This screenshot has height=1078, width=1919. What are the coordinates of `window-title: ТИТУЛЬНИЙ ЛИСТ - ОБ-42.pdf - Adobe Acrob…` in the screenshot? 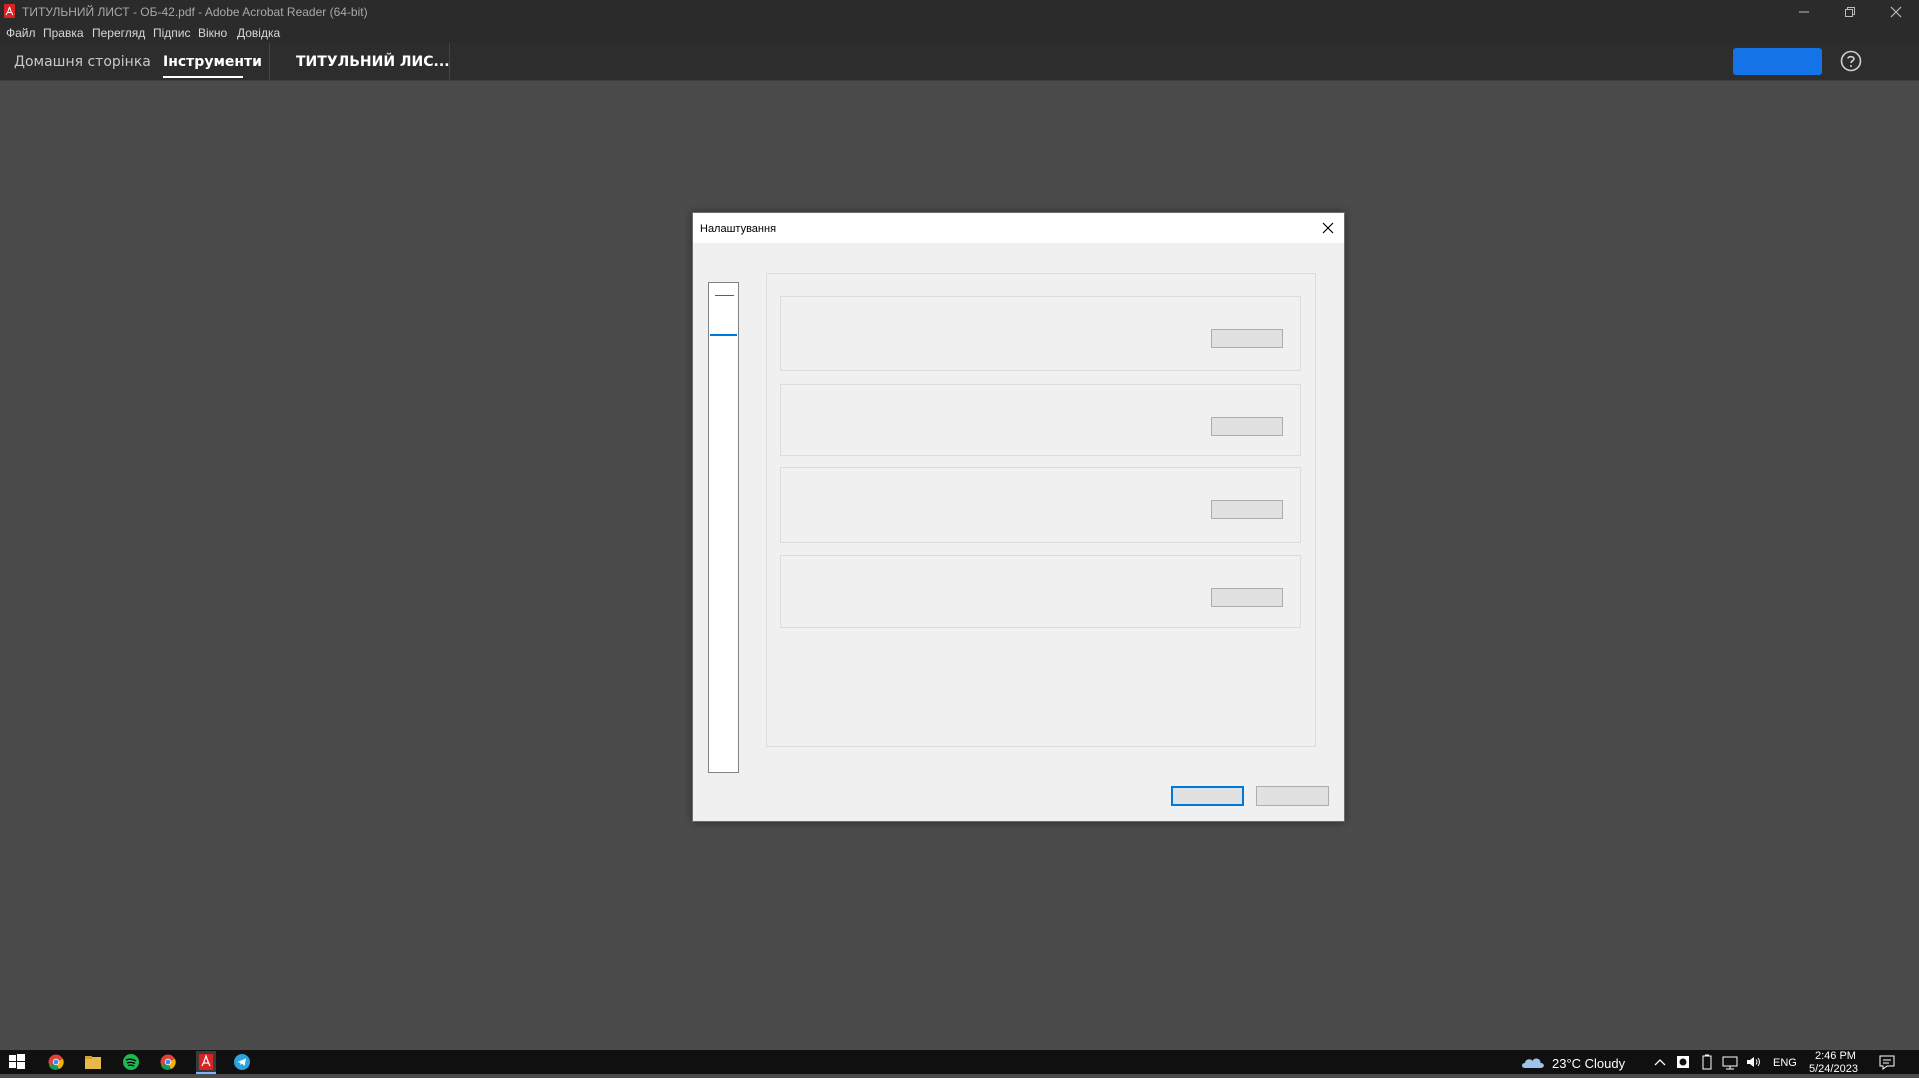 It's located at (195, 12).